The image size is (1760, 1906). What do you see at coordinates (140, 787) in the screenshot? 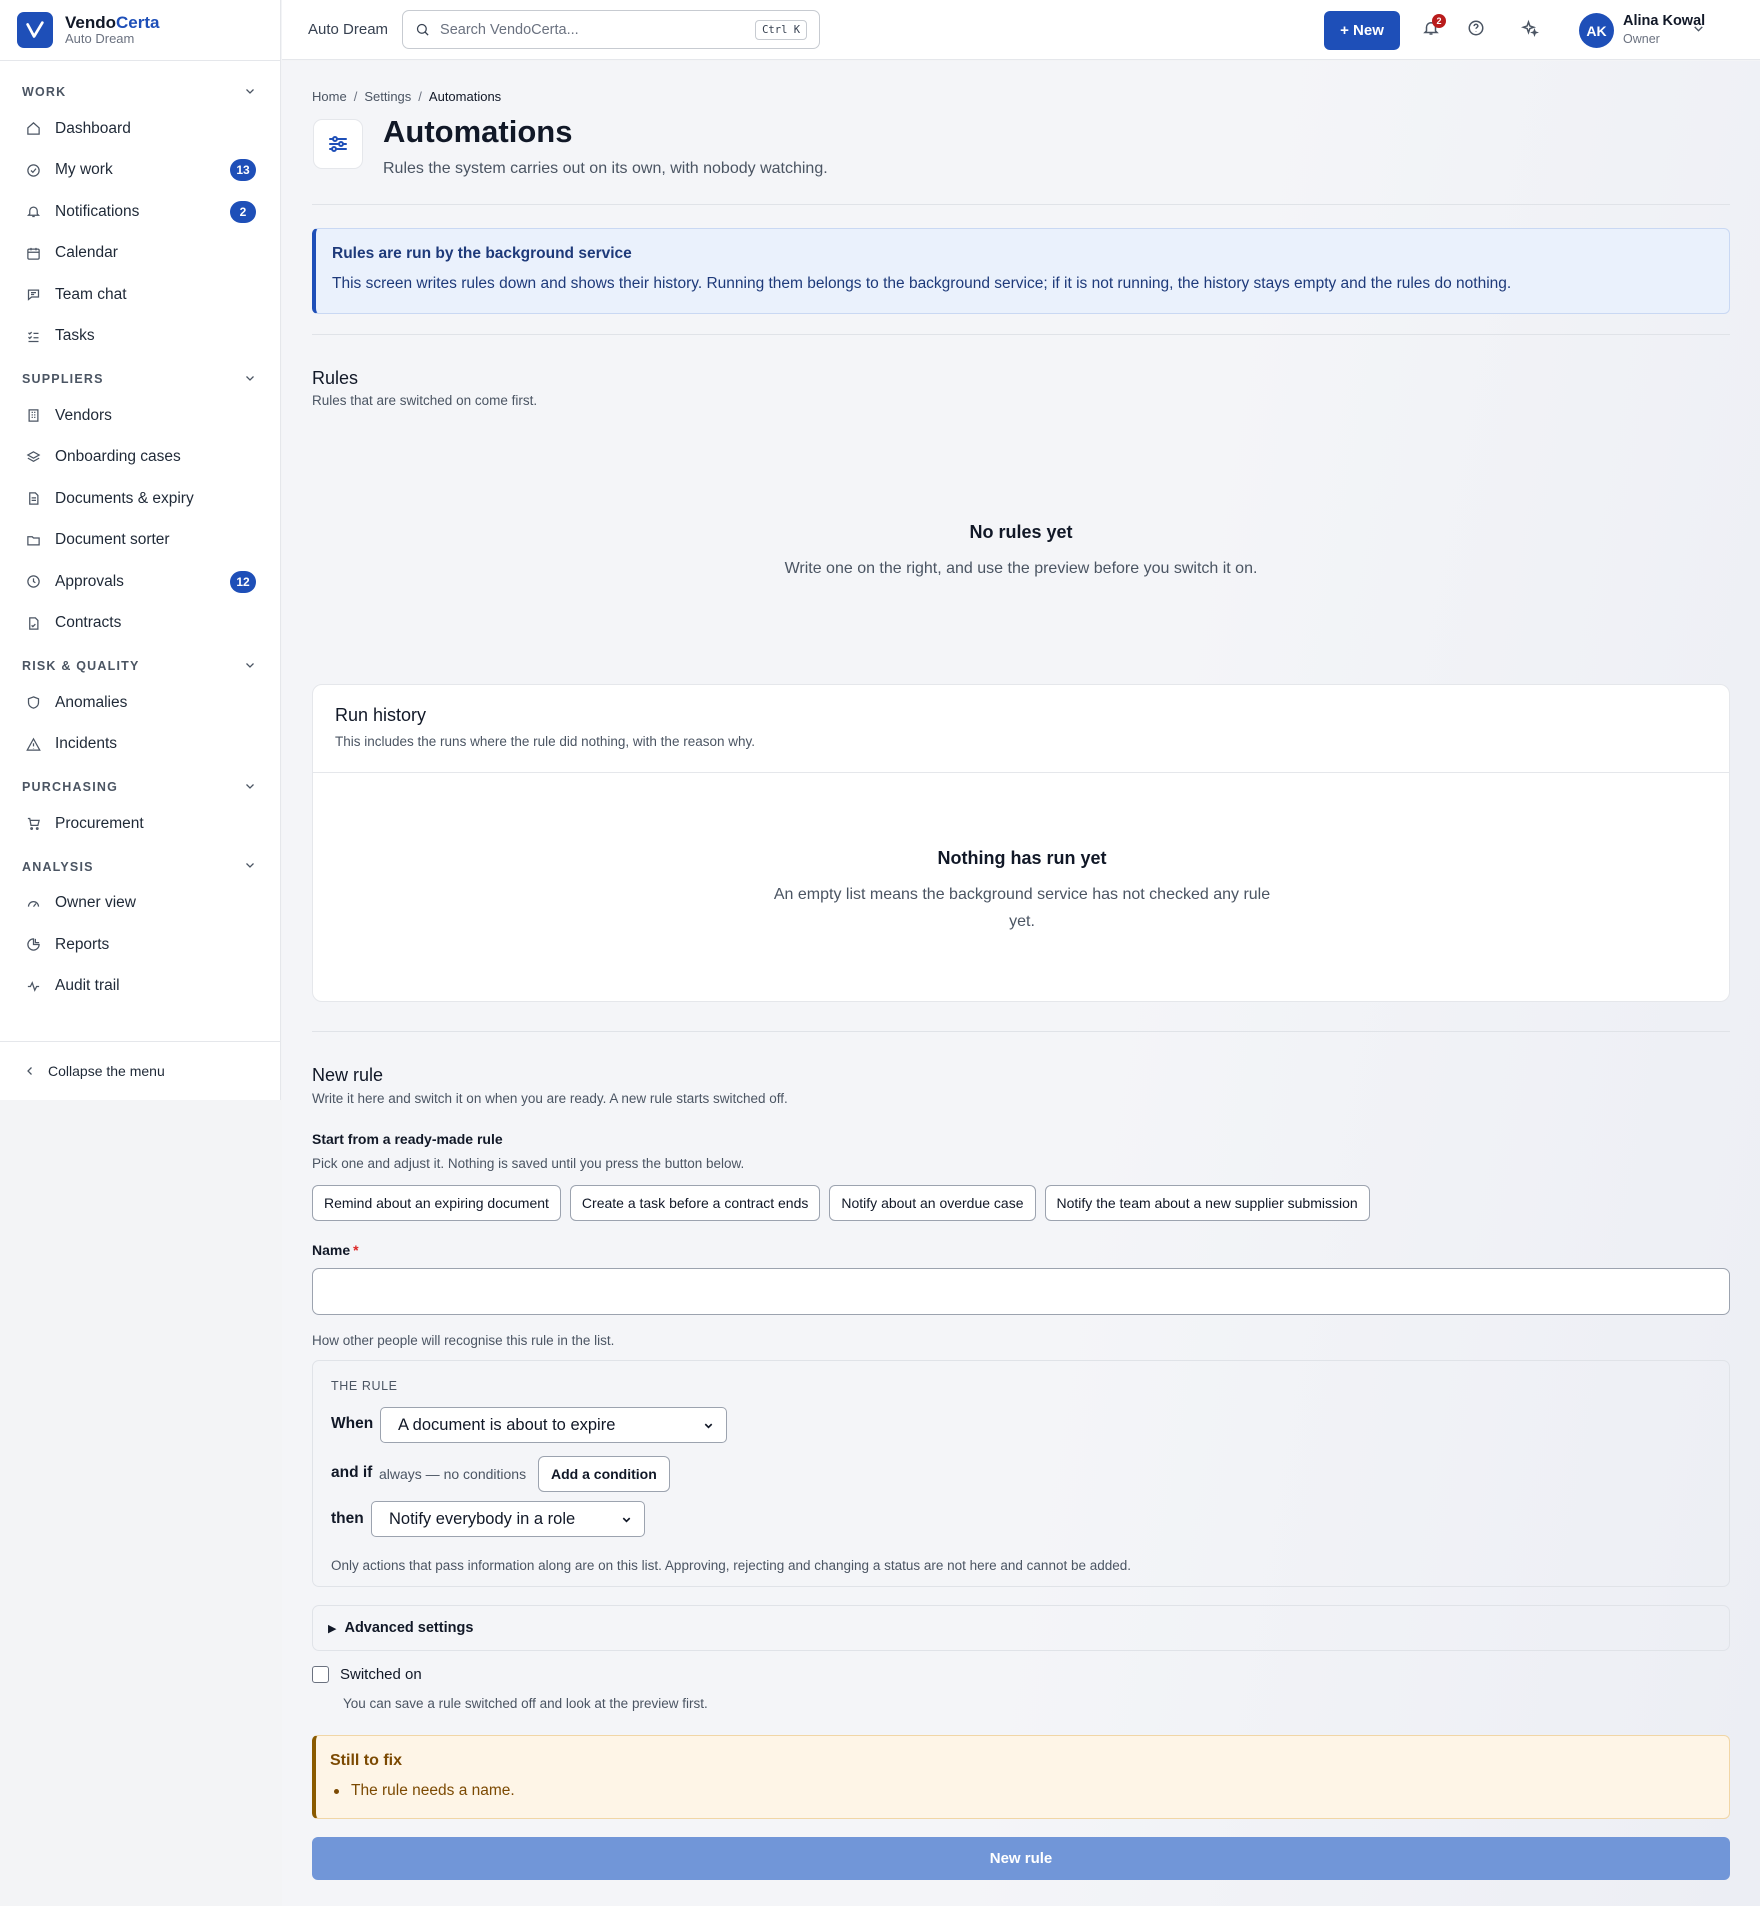
I see `nav-section-purchasing: PURCHASING` at bounding box center [140, 787].